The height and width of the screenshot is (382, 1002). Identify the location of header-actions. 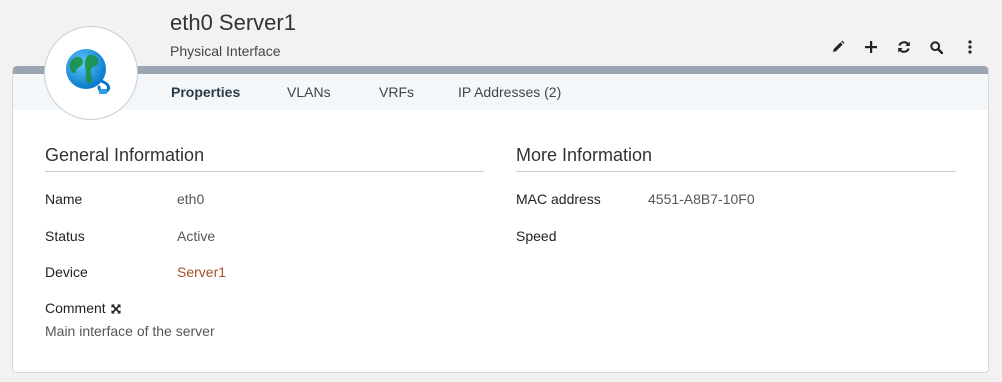
(903, 47).